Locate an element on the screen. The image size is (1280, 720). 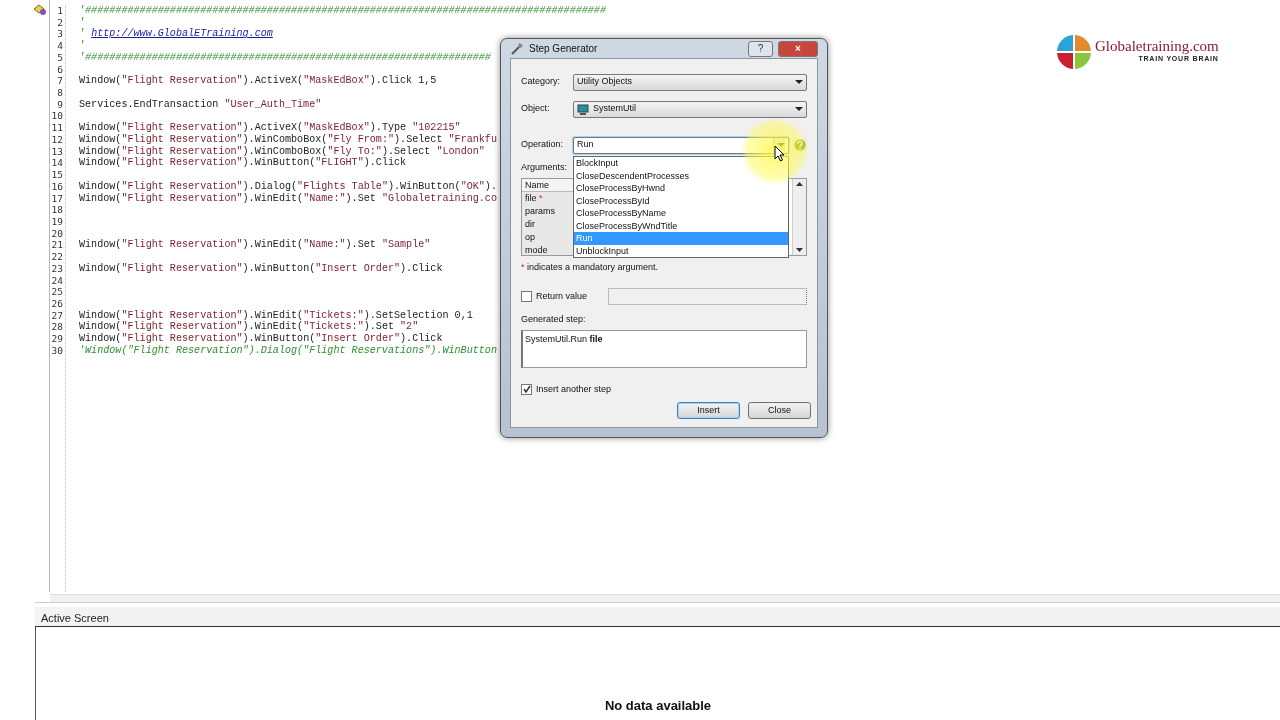
field-label: Category: is located at coordinates (541, 82).